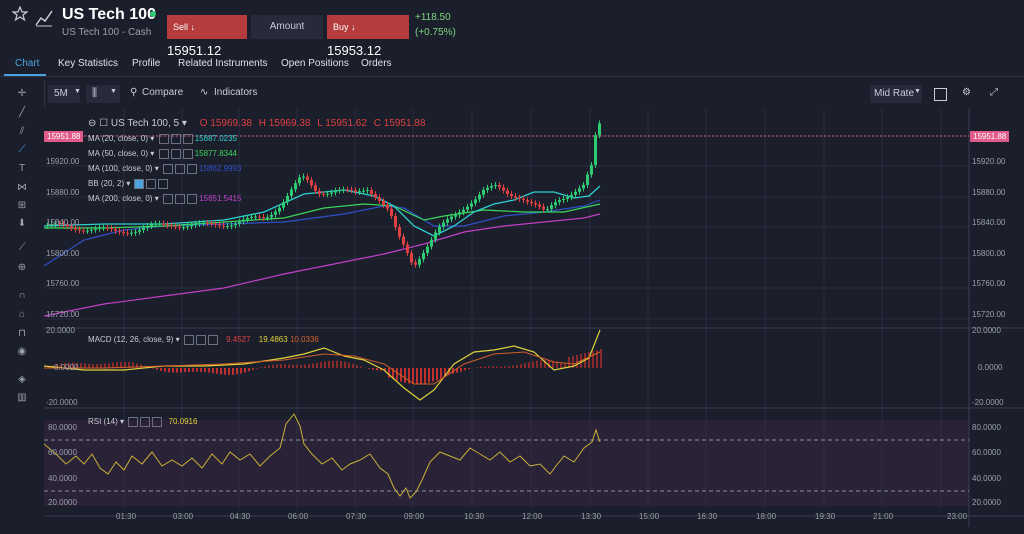  What do you see at coordinates (994, 92) in the screenshot?
I see `fullscreen-icon: ⤢` at bounding box center [994, 92].